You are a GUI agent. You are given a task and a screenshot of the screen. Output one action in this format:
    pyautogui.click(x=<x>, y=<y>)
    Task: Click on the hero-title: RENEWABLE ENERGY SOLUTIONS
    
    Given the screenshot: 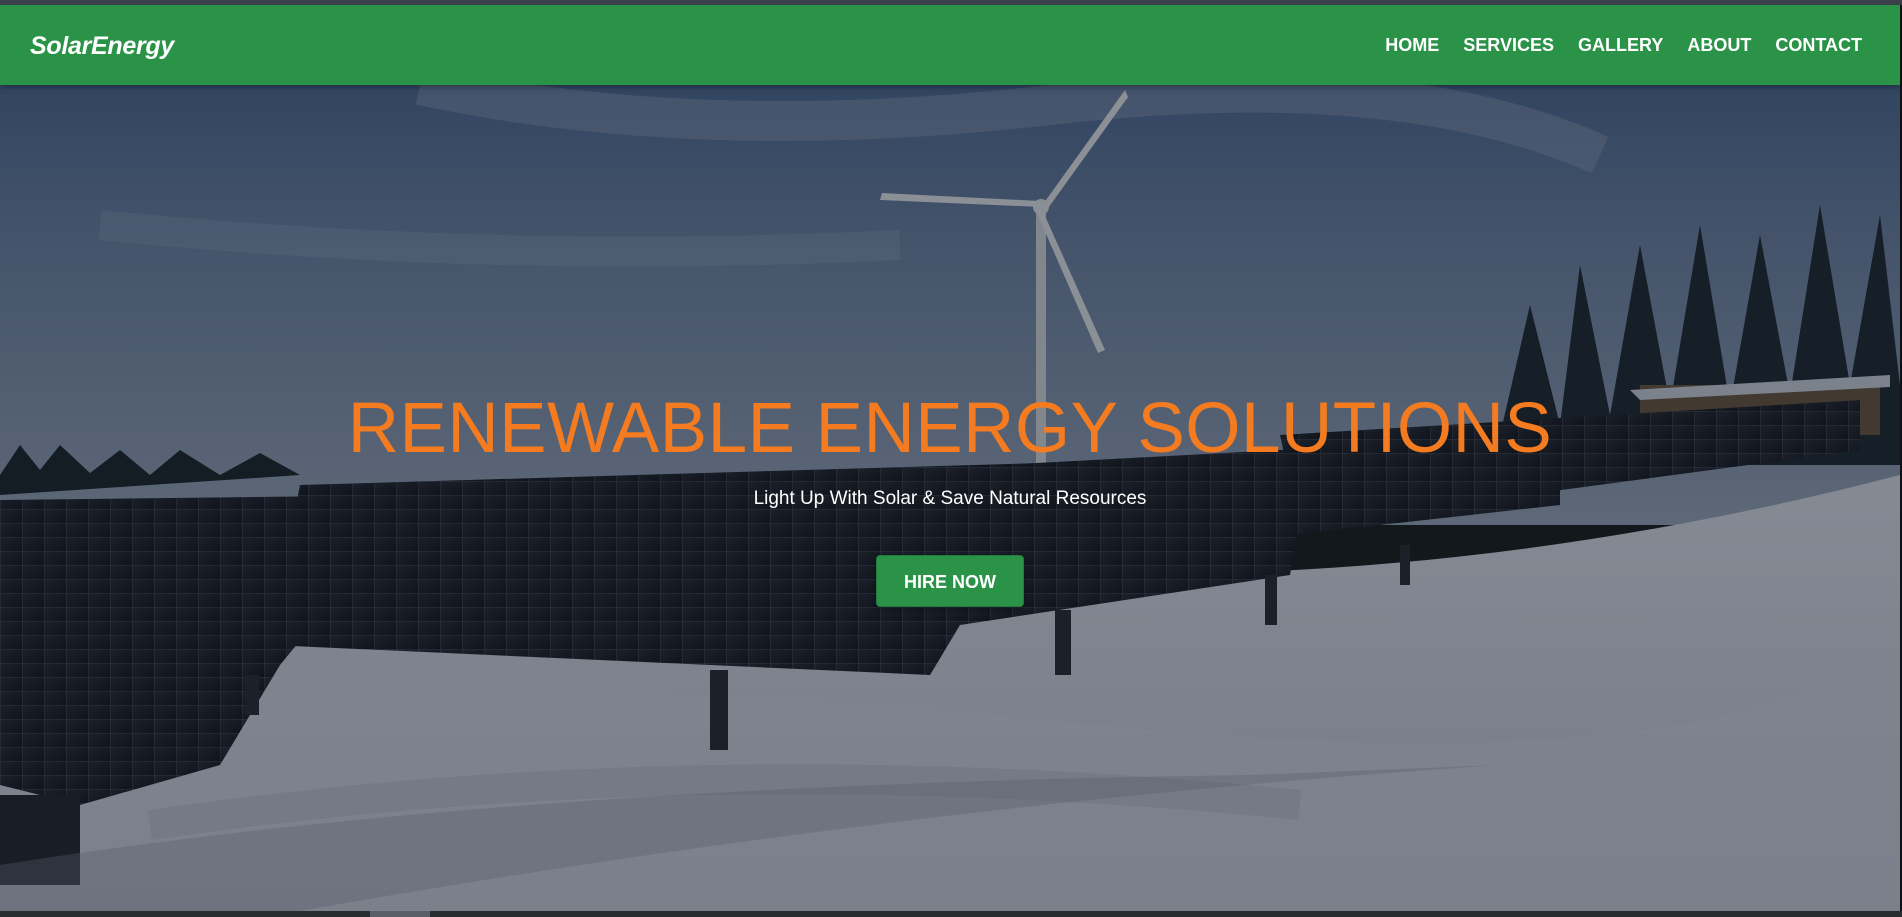 What is the action you would take?
    pyautogui.click(x=950, y=428)
    